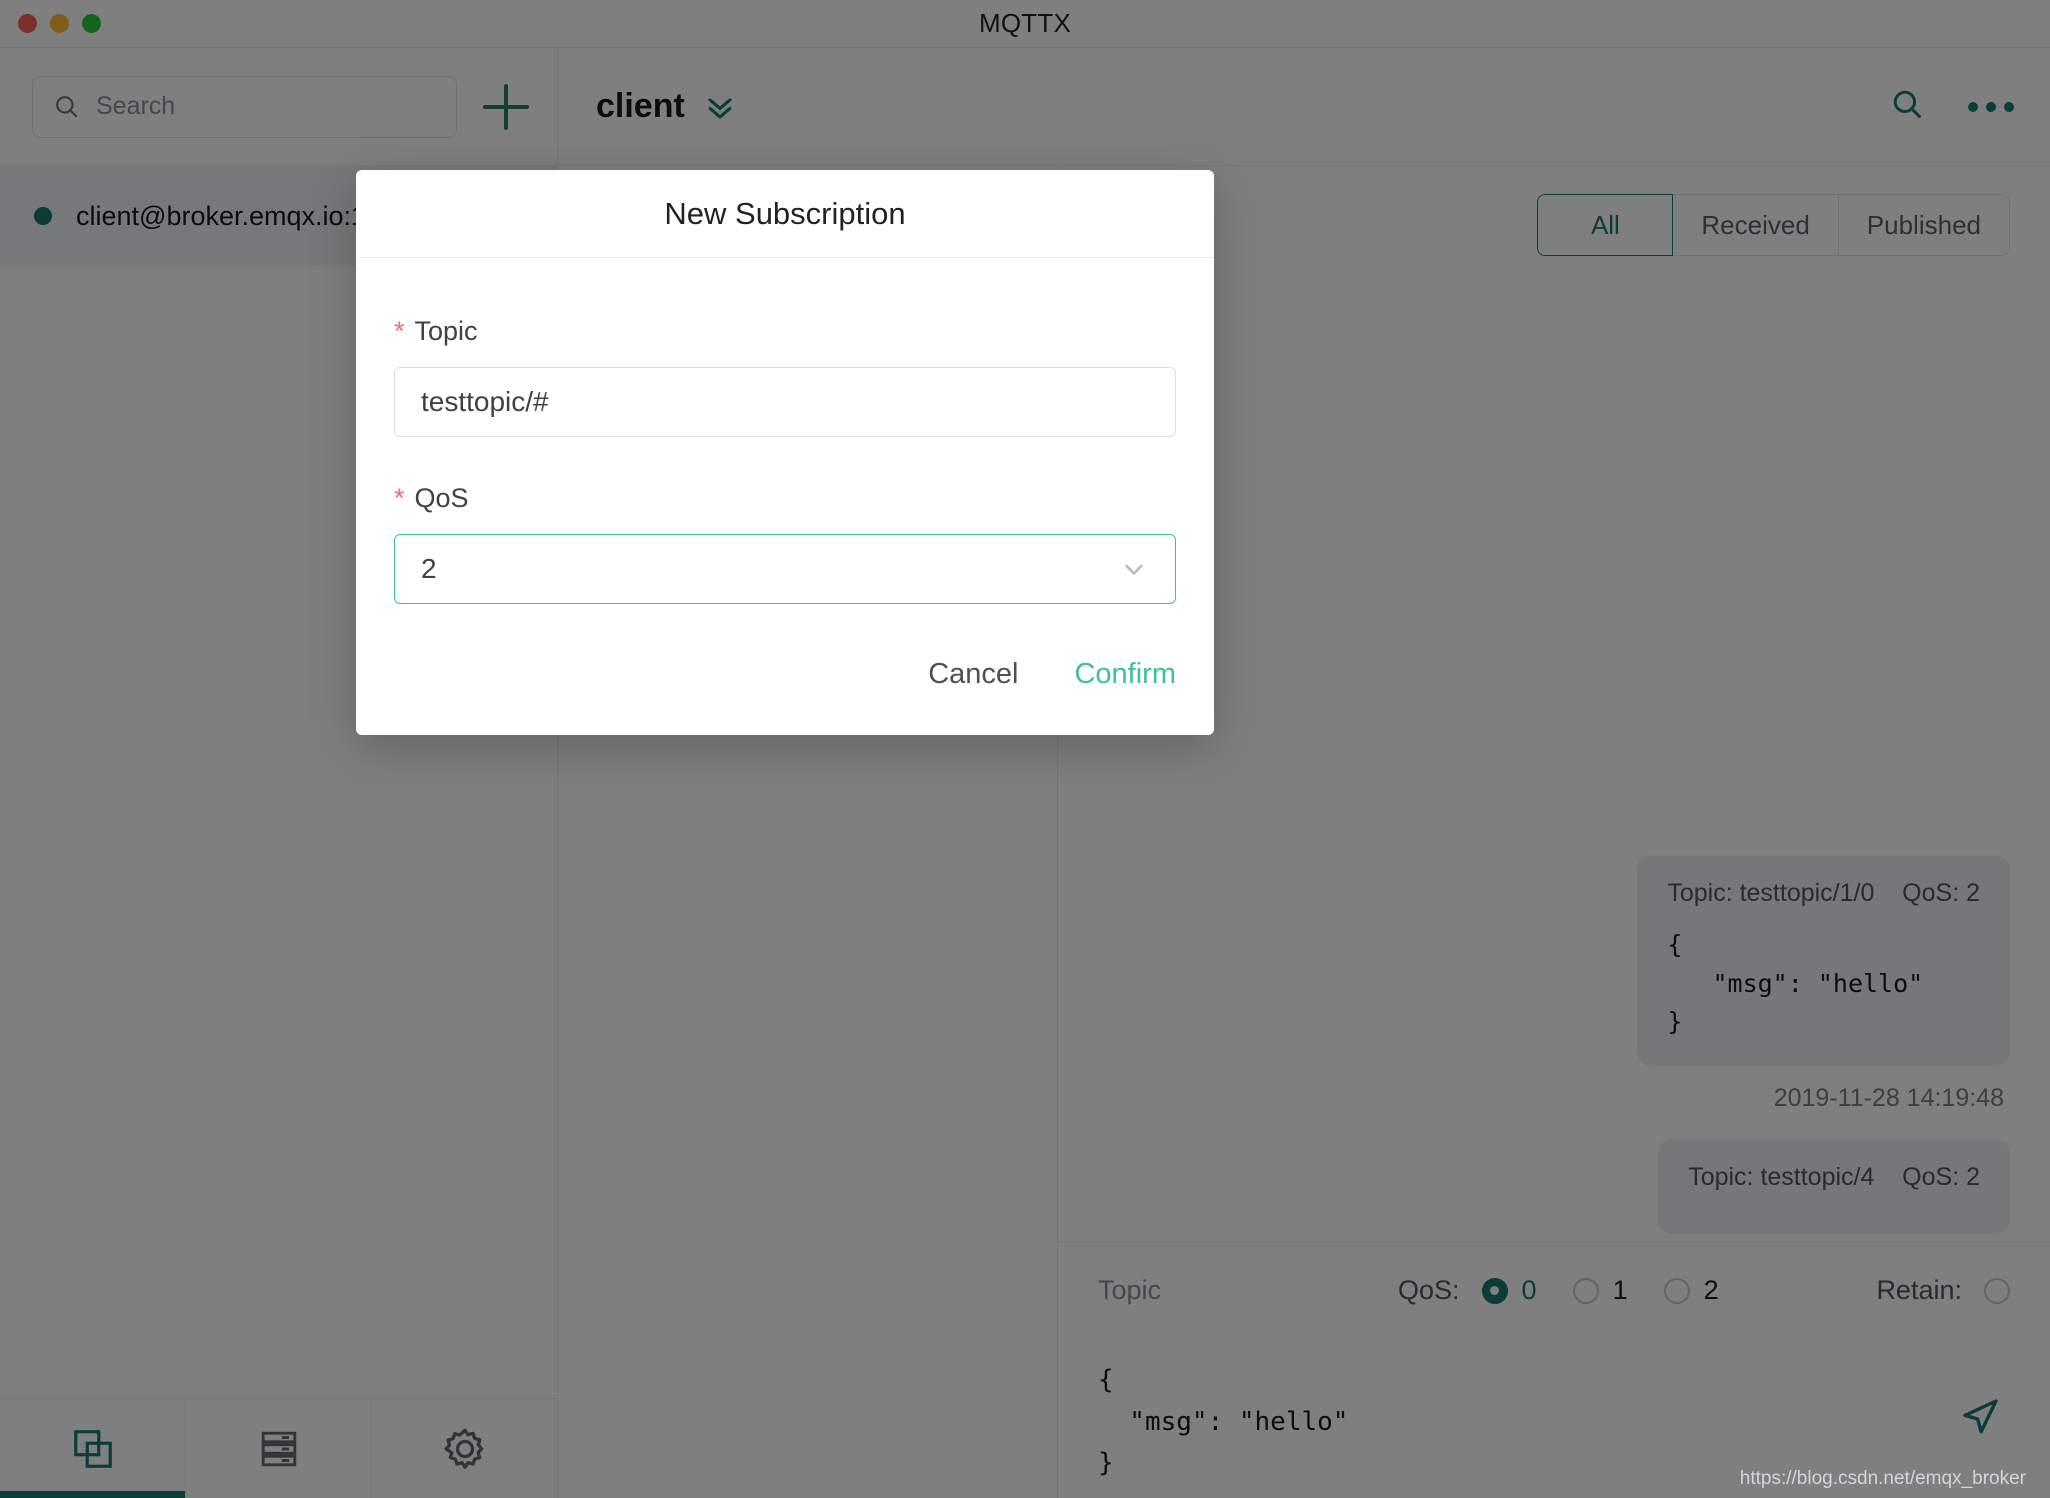 Image resolution: width=2050 pixels, height=1498 pixels. I want to click on message-meta: Topic: testtopic/4 QoS: 2, so click(1834, 1177).